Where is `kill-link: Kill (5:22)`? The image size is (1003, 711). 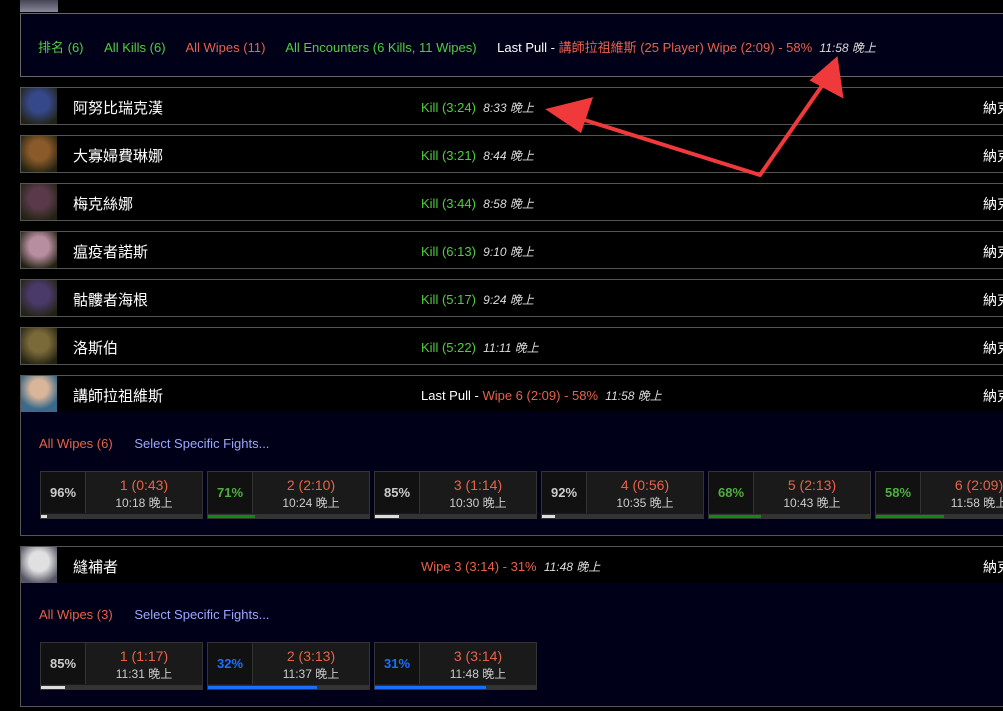 kill-link: Kill (5:22) is located at coordinates (448, 347).